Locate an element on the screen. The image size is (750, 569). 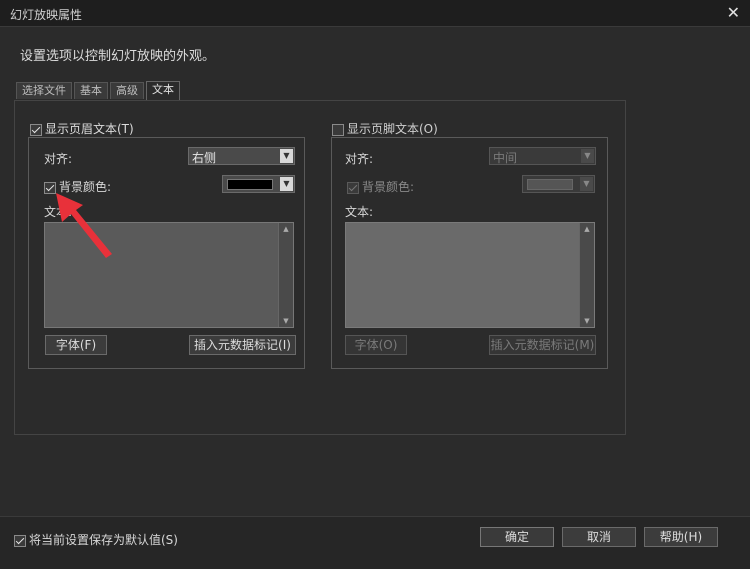
footer-align-label: 对齐: is located at coordinates (359, 159).